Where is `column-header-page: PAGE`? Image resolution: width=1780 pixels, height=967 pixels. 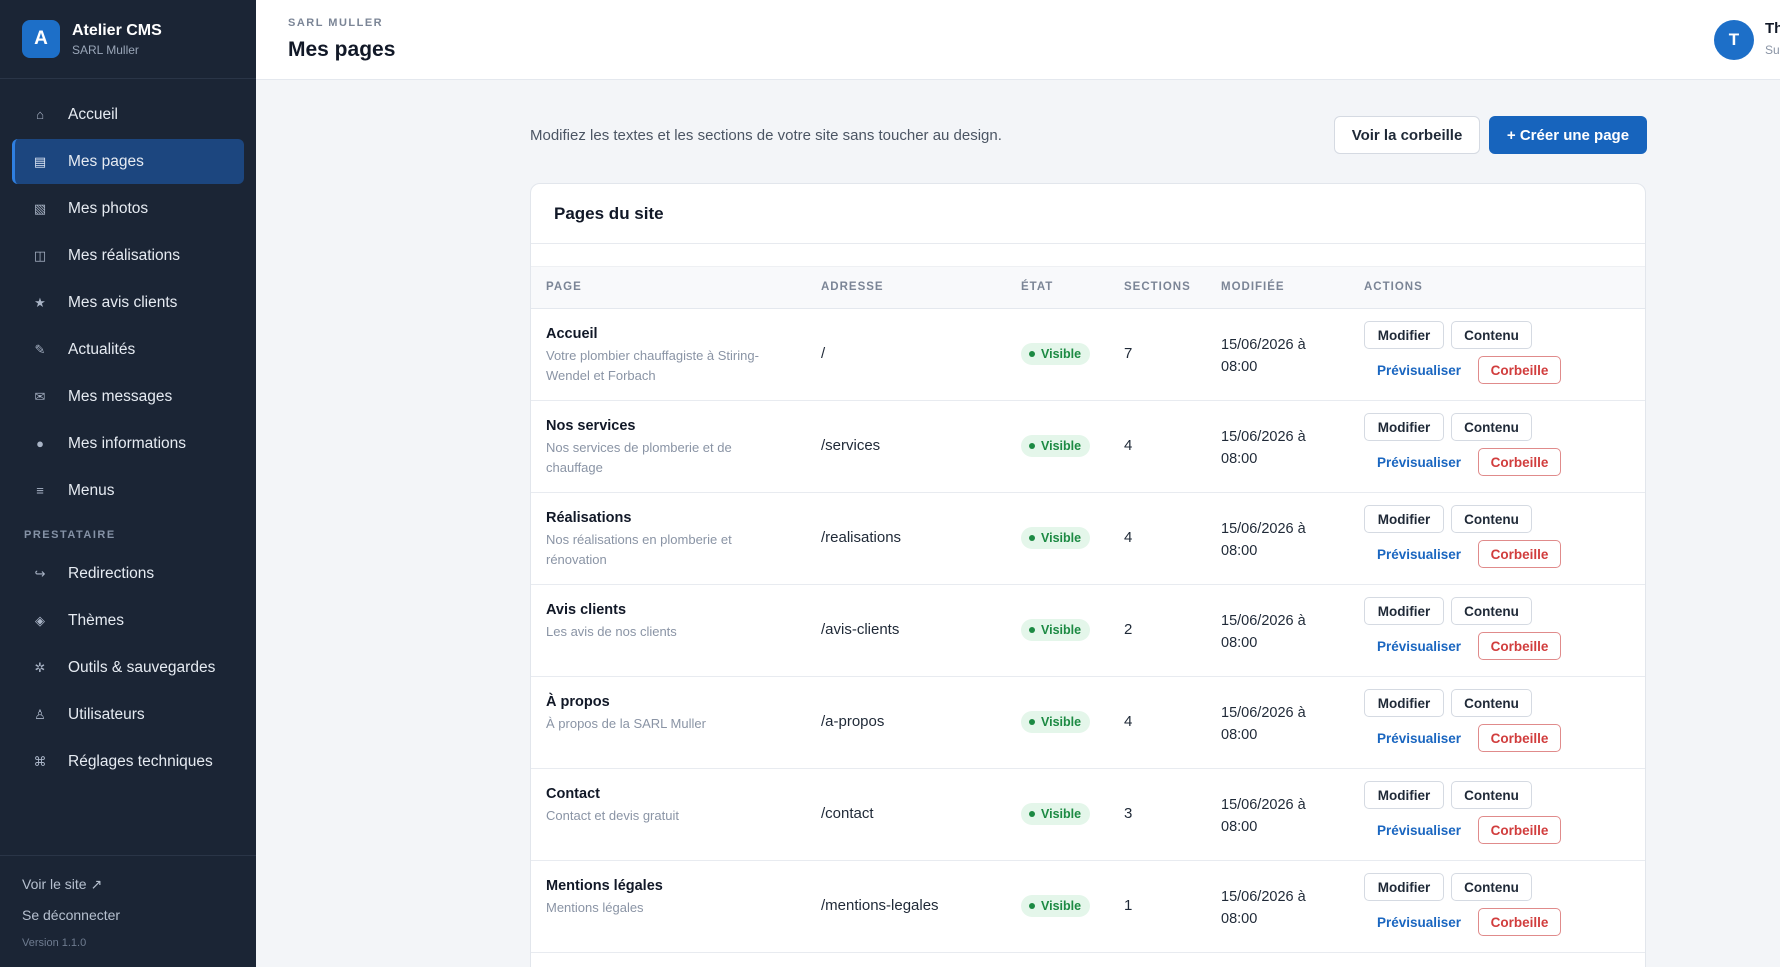 column-header-page: PAGE is located at coordinates (564, 287).